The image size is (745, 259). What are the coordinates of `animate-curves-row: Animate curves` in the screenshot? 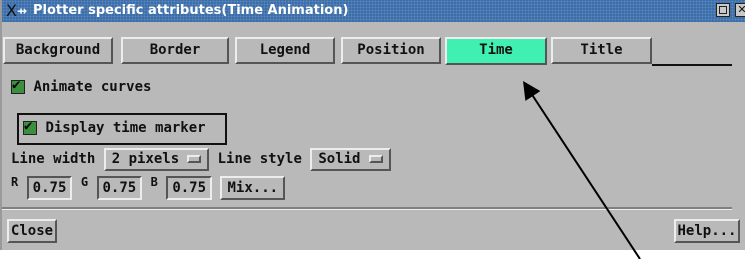 It's located at (81, 86).